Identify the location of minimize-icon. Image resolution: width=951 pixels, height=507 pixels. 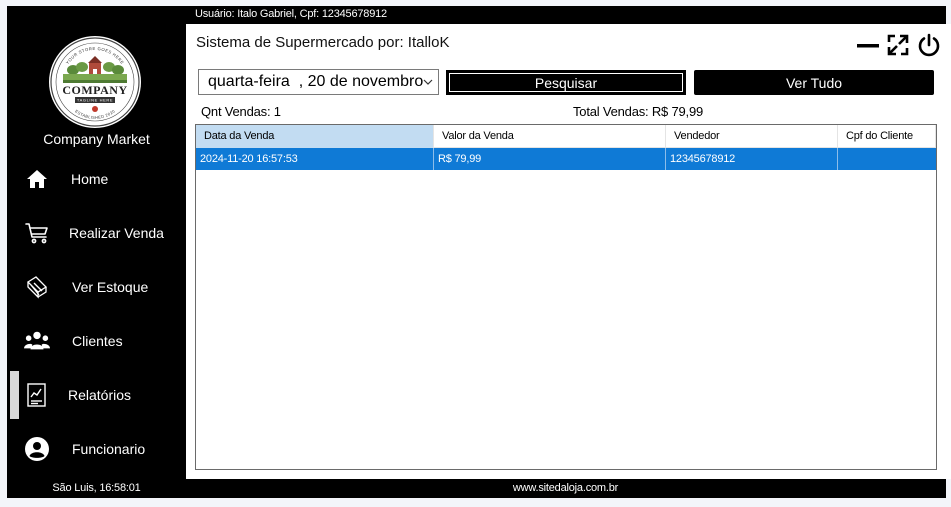
(868, 46).